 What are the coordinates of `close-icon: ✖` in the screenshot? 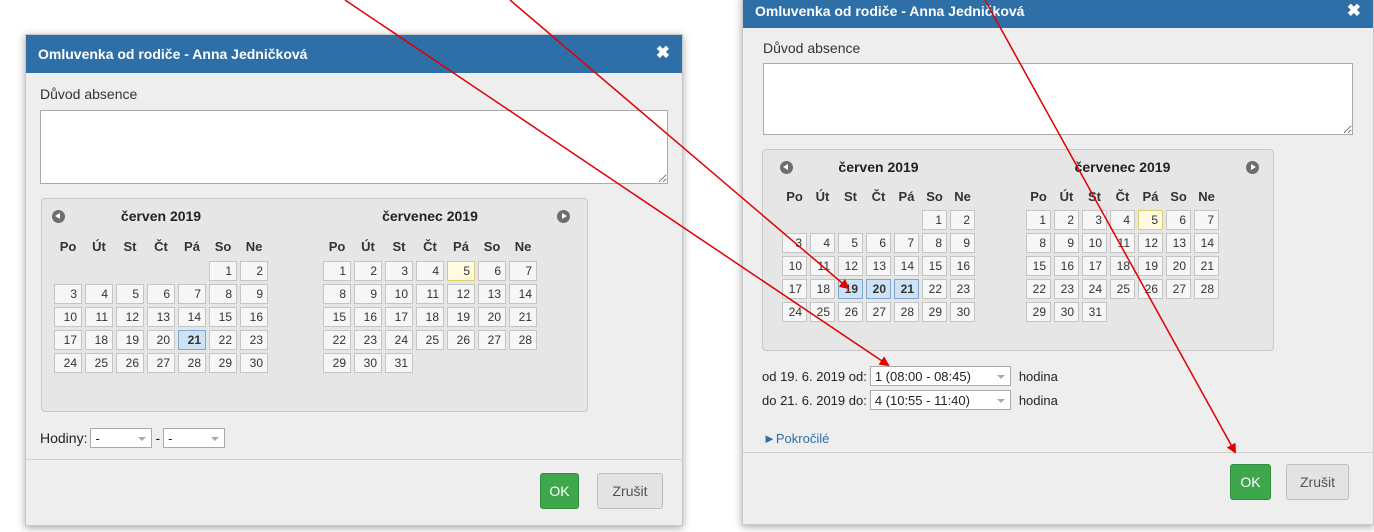 It's located at (1354, 11).